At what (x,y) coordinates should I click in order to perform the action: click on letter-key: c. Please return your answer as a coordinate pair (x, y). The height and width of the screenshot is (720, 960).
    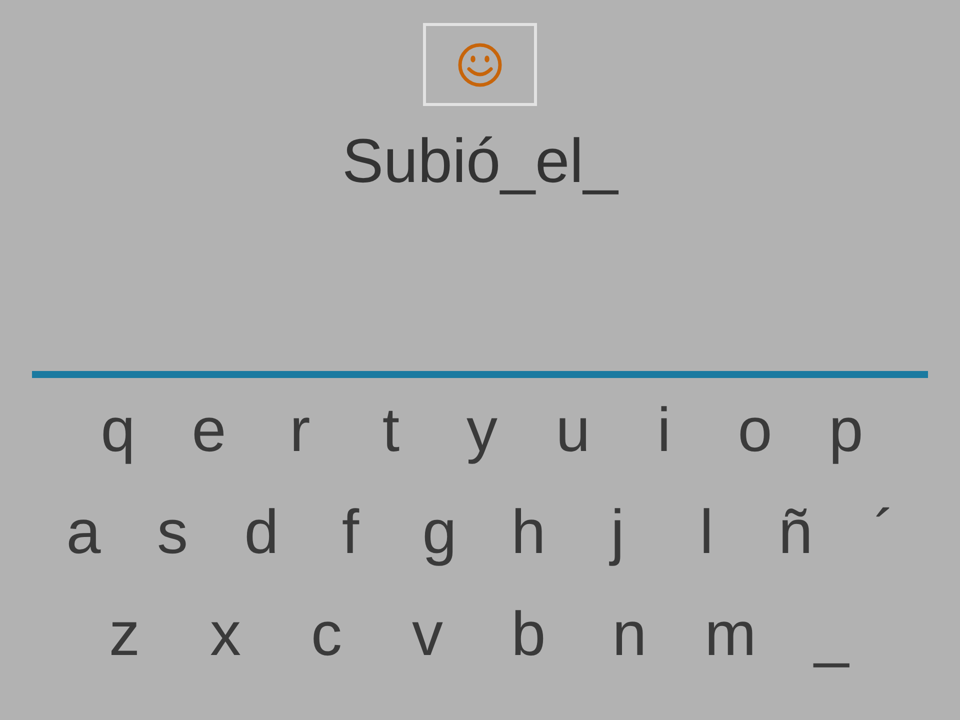
    Looking at the image, I should click on (326, 635).